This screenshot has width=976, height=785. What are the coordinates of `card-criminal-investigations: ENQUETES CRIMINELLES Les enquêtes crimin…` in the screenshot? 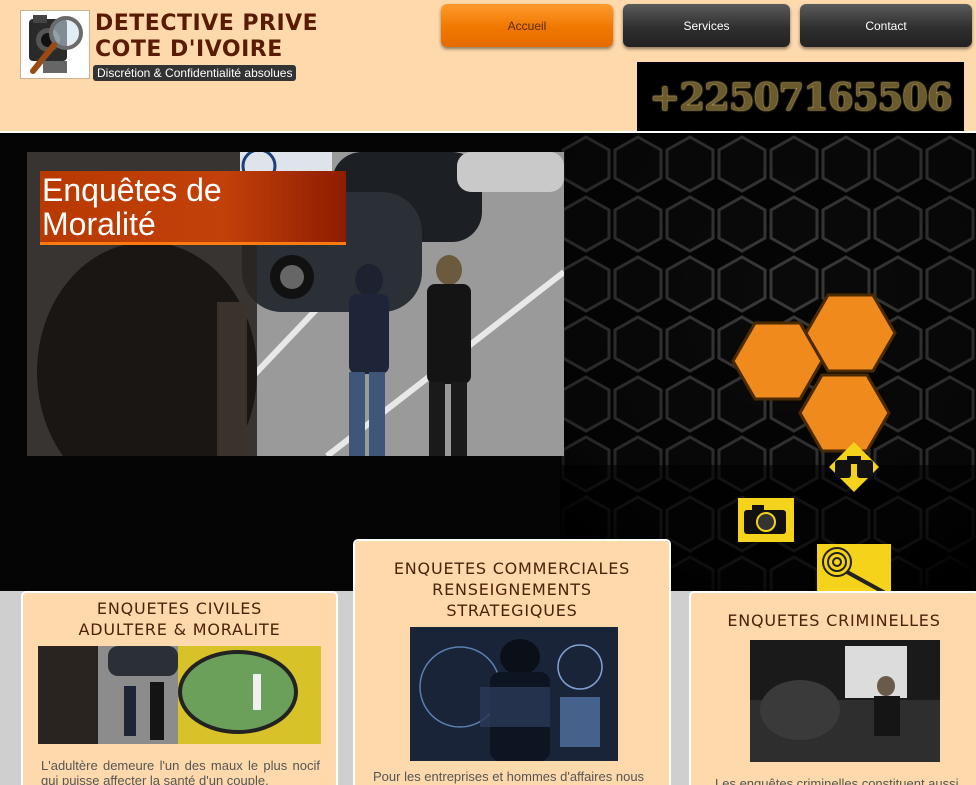 It's located at (832, 688).